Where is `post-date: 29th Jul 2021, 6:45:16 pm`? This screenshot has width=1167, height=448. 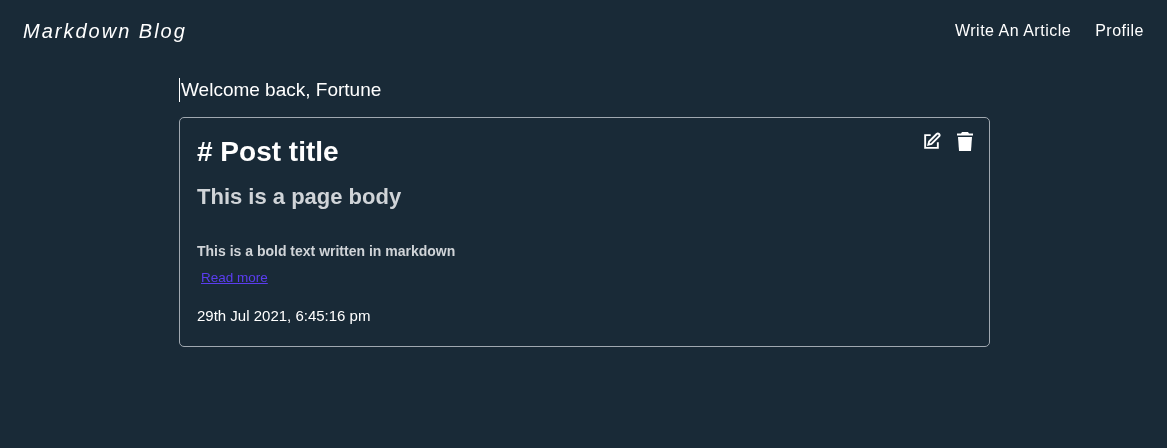 post-date: 29th Jul 2021, 6:45:16 pm is located at coordinates (284, 316).